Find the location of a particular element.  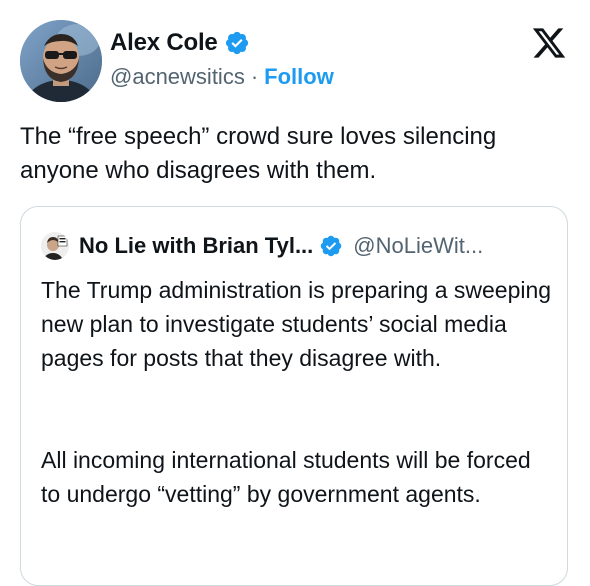

x-logo-icon is located at coordinates (549, 43).